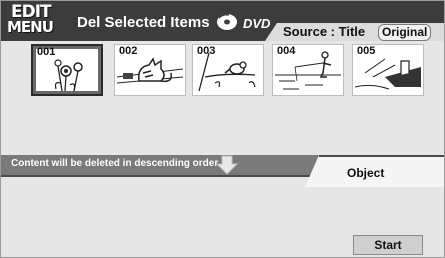  What do you see at coordinates (405, 32) in the screenshot?
I see `original-button: Original` at bounding box center [405, 32].